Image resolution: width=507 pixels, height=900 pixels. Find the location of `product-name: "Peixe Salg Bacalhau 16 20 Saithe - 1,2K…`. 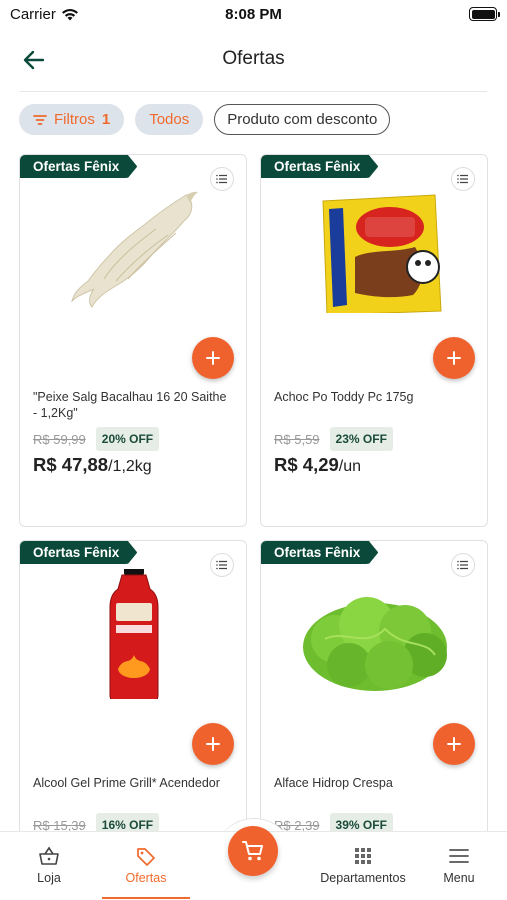

product-name: "Peixe Salg Bacalhau 16 20 Saithe - 1,2K… is located at coordinates (130, 405).